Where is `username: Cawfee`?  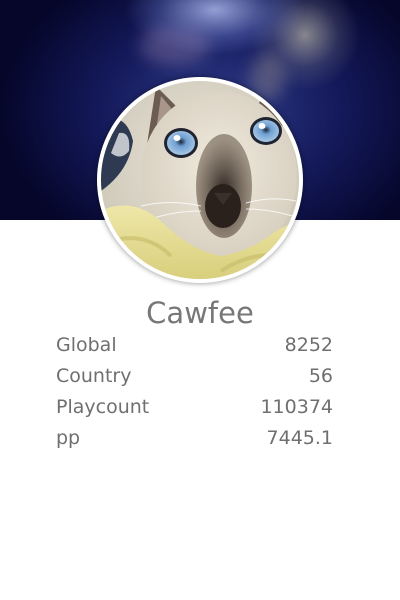 username: Cawfee is located at coordinates (200, 313).